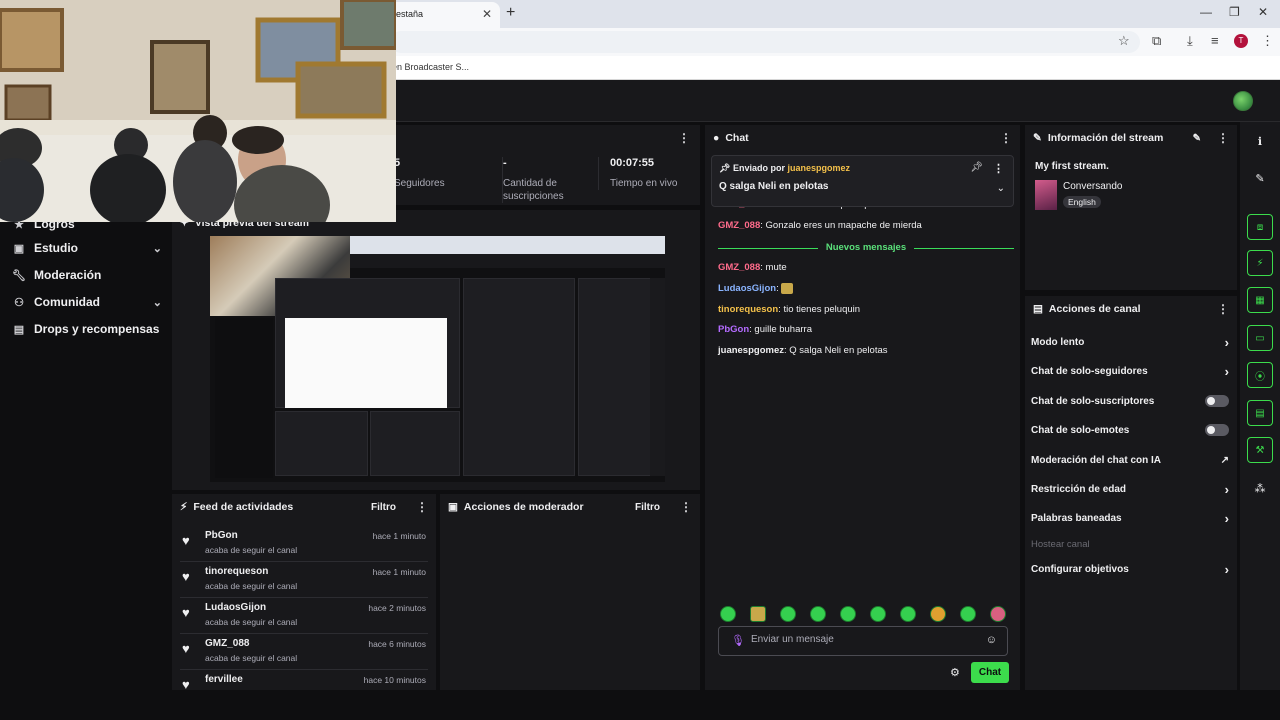 The width and height of the screenshot is (1280, 720). Describe the element at coordinates (1130, 518) in the screenshot. I see `action-banned-words: Palabras baneadas ›` at that location.